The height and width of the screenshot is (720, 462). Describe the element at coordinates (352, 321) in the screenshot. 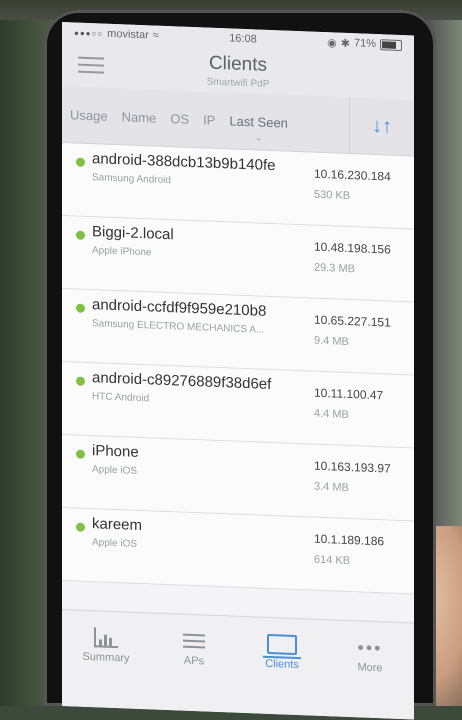

I see `client-ip: 10.65.227.151` at that location.